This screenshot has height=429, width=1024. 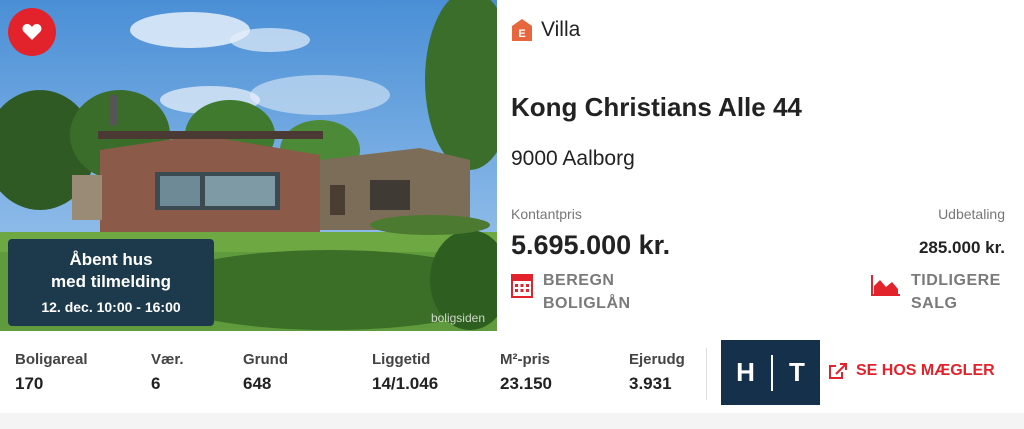 What do you see at coordinates (561, 29) in the screenshot?
I see `property-type-label: Villa` at bounding box center [561, 29].